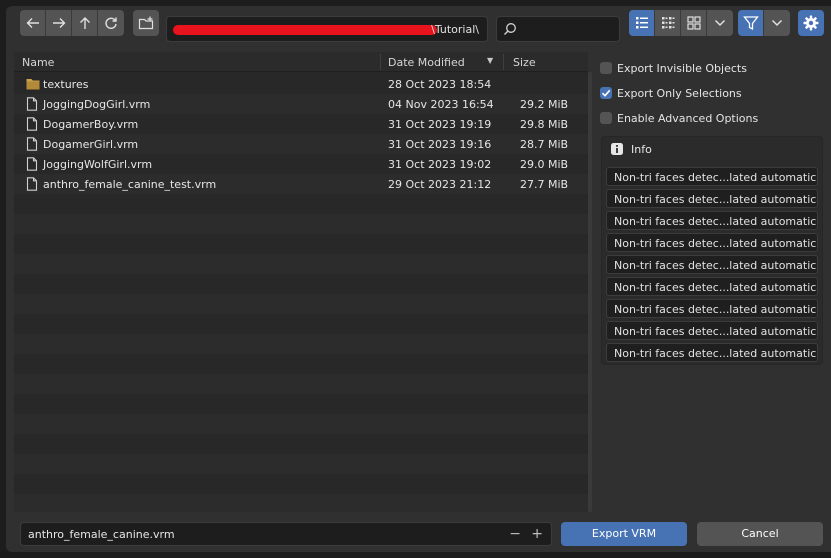  What do you see at coordinates (606, 118) in the screenshot?
I see `enable-advanced-checkbox` at bounding box center [606, 118].